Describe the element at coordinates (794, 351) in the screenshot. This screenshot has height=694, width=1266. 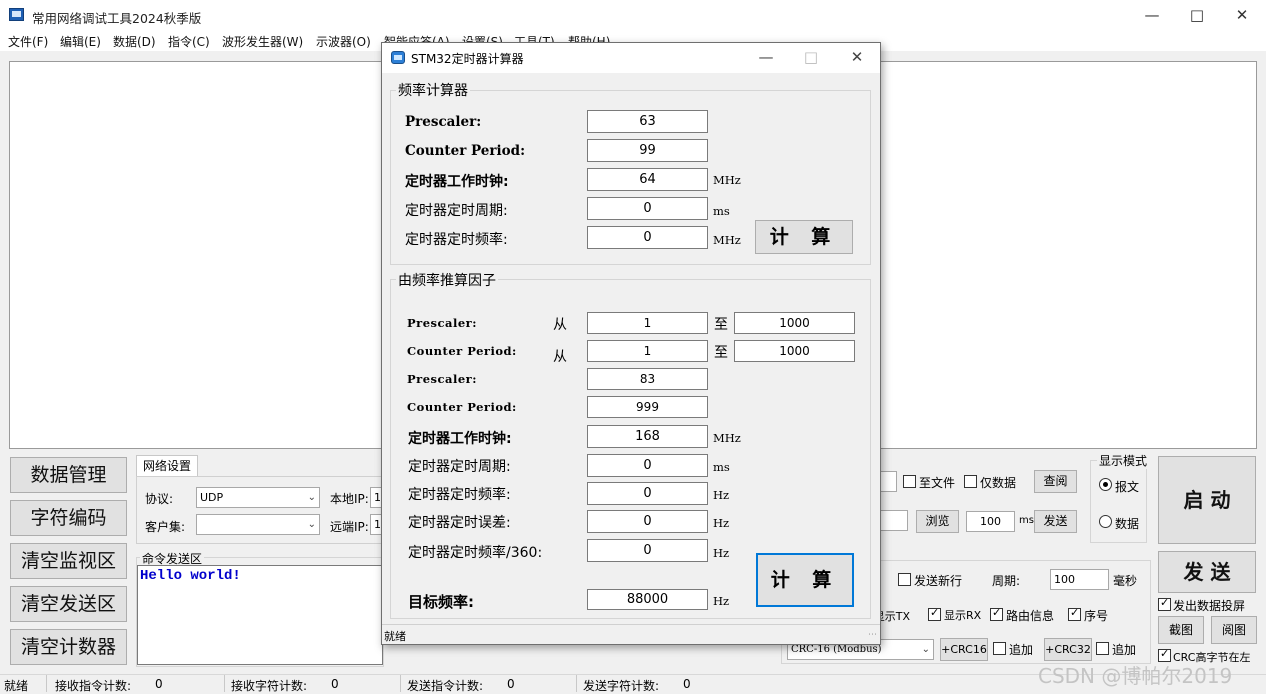
I see `pc-period-to-input: 1000` at that location.